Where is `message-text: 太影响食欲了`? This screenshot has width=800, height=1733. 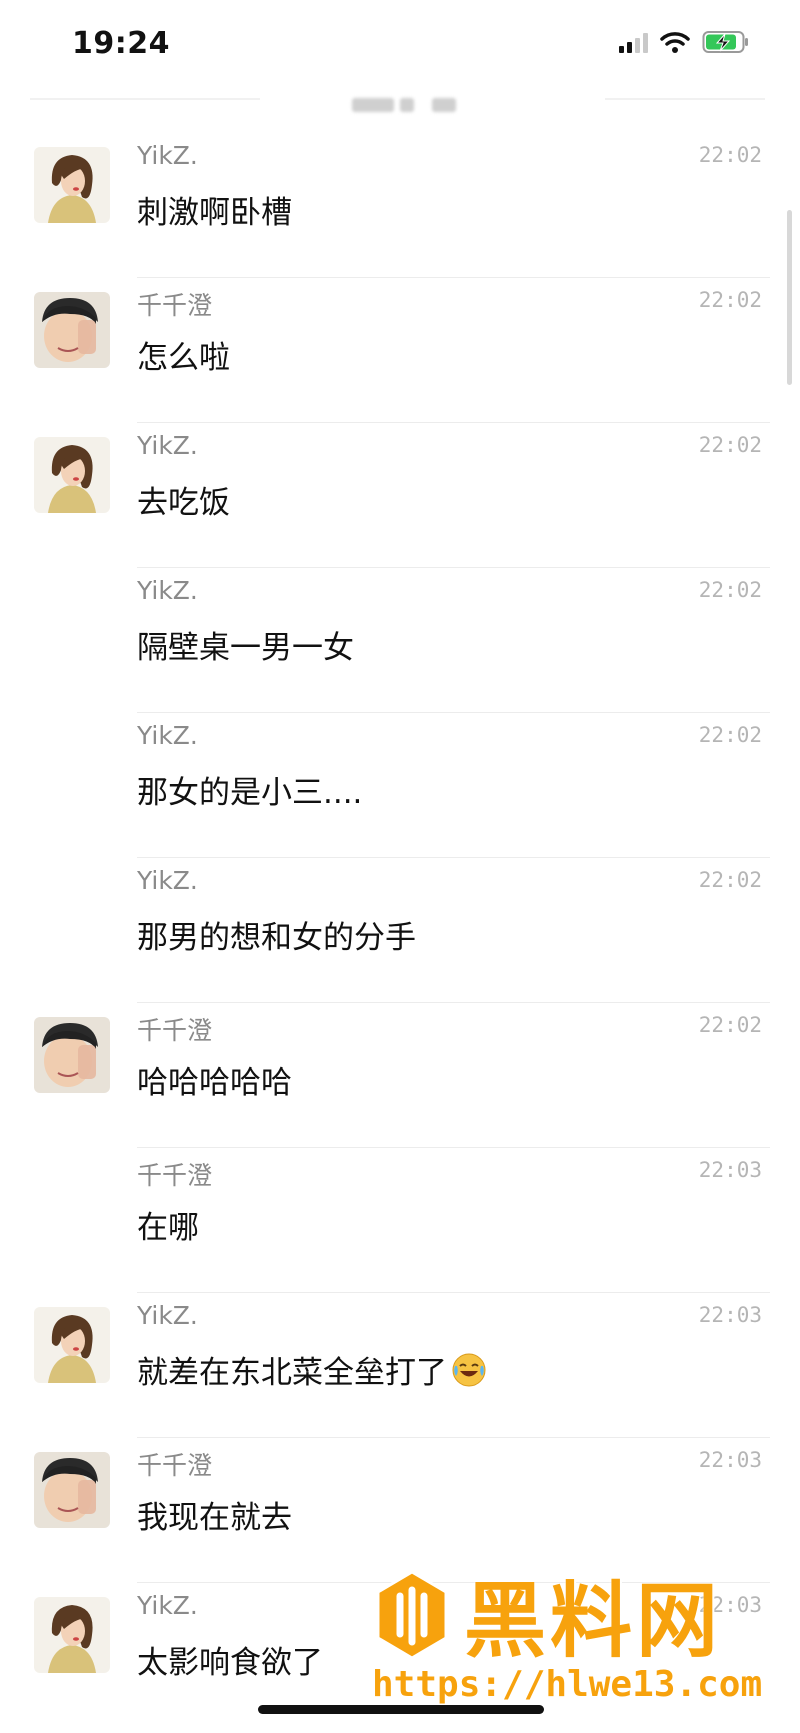 message-text: 太影响食欲了 is located at coordinates (230, 1659).